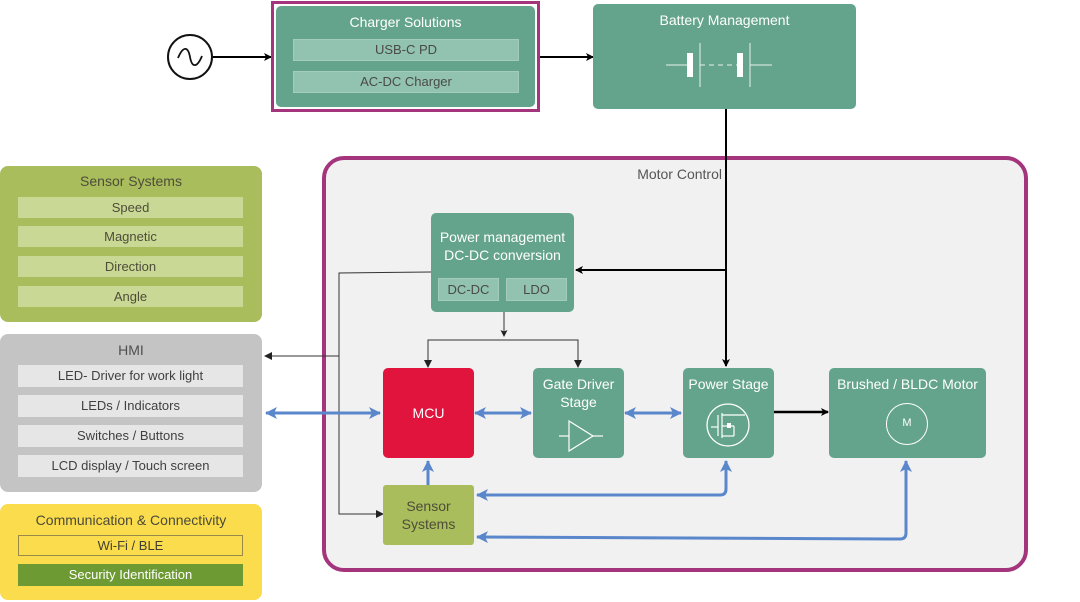 Image resolution: width=1080 pixels, height=602 pixels. I want to click on motor-block: Brushed / BLDC Motor M, so click(907, 413).